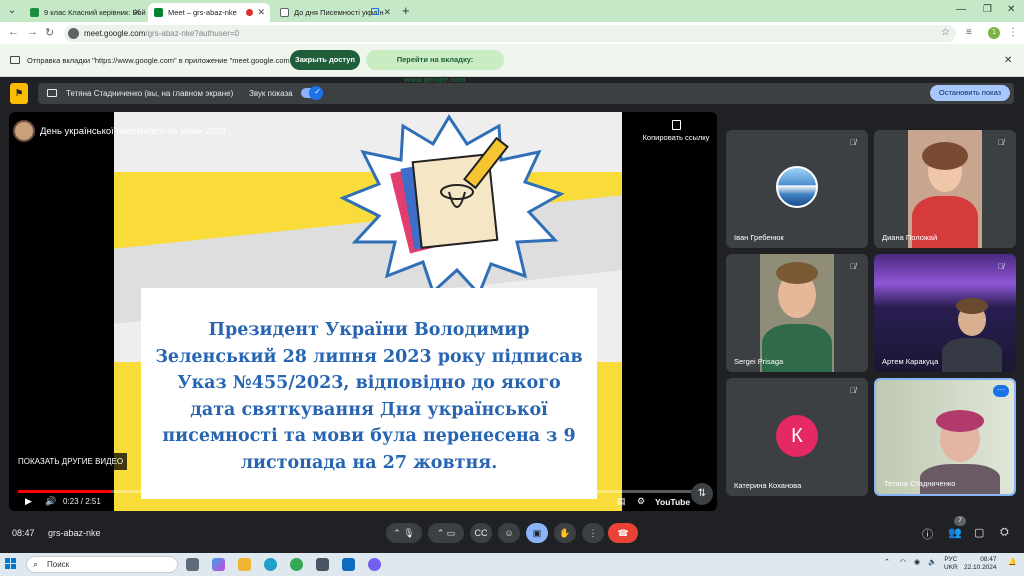 This screenshot has height=576, width=1024. Describe the element at coordinates (192, 564) in the screenshot. I see `task-view-icon` at that location.